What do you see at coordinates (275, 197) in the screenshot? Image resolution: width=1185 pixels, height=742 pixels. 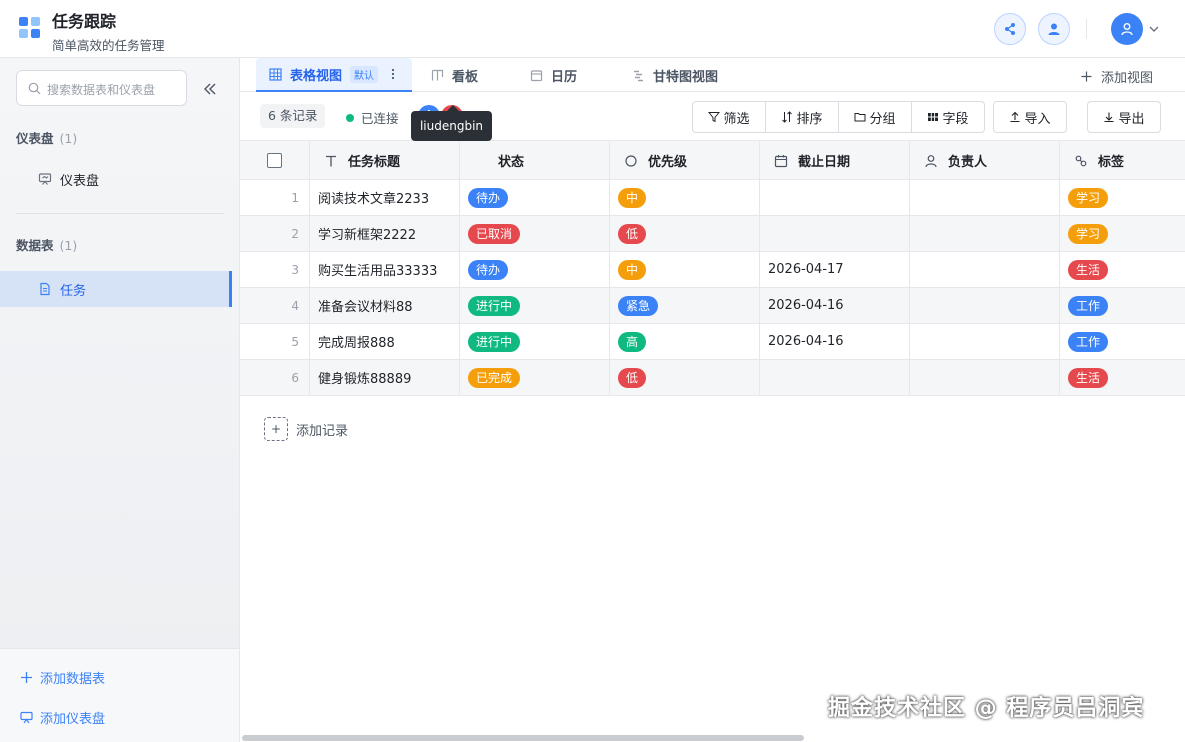 I see `cell-n: 1` at bounding box center [275, 197].